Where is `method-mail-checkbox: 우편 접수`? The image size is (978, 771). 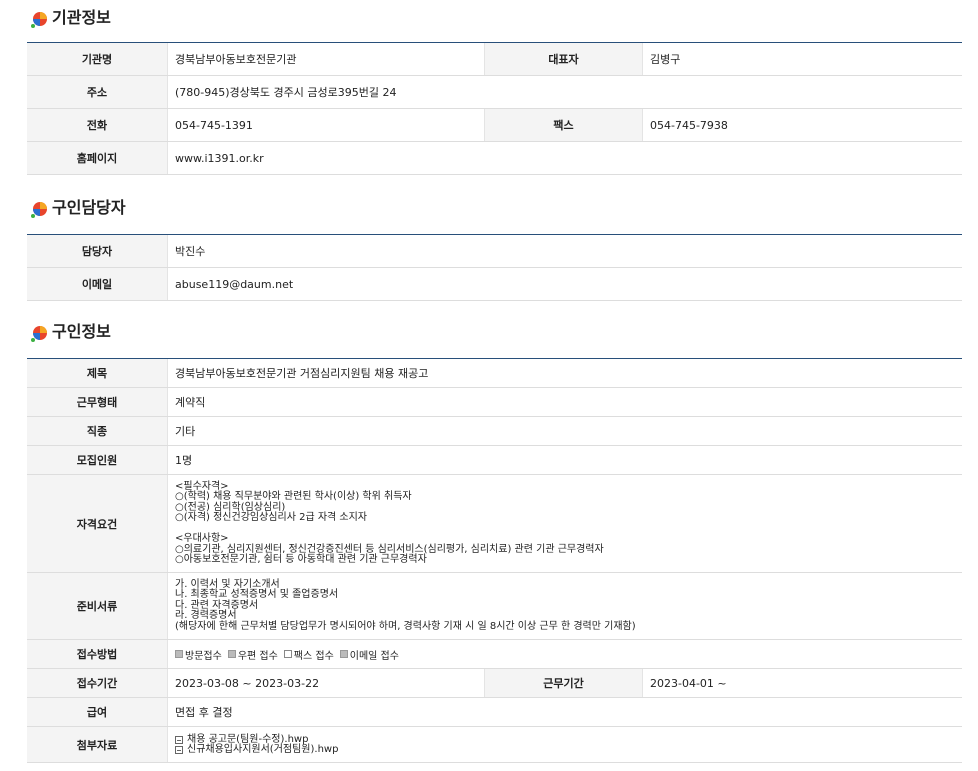 method-mail-checkbox: 우편 접수 is located at coordinates (252, 654).